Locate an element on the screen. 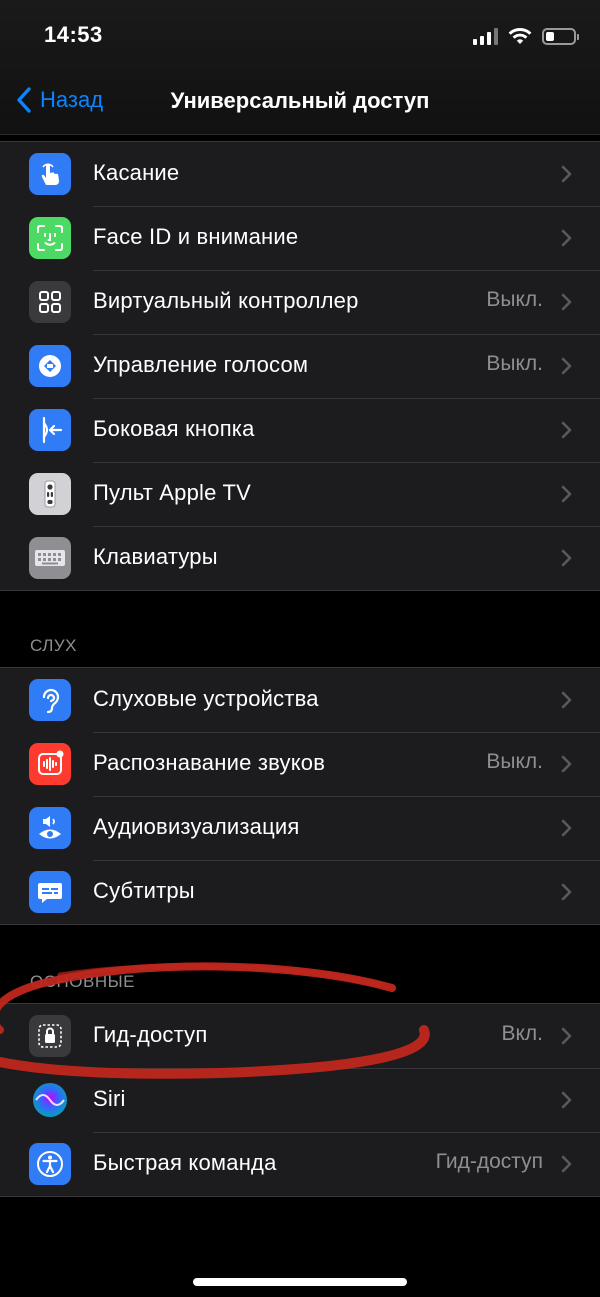 This screenshot has height=1297, width=600. row-touch: Касание is located at coordinates (300, 174).